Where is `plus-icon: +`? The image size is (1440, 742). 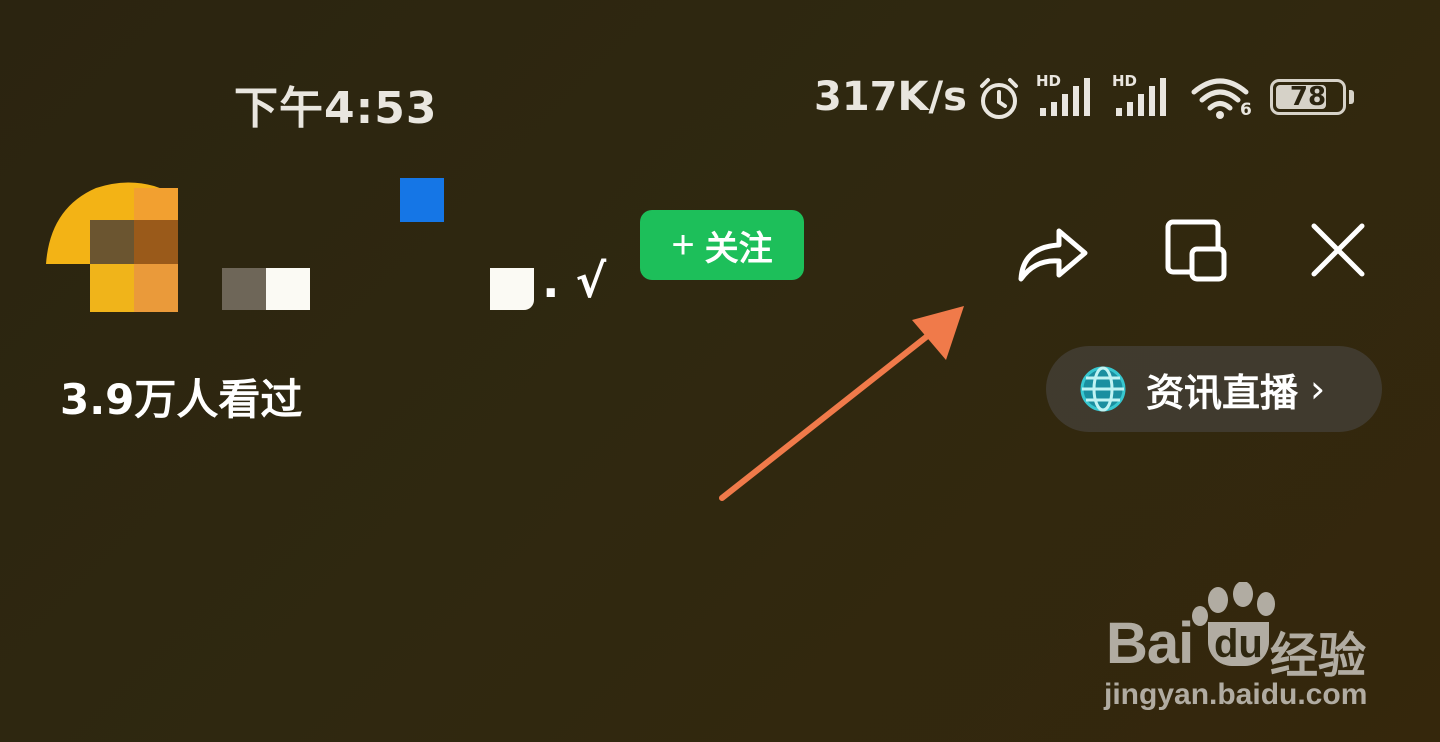
plus-icon: + is located at coordinates (683, 245).